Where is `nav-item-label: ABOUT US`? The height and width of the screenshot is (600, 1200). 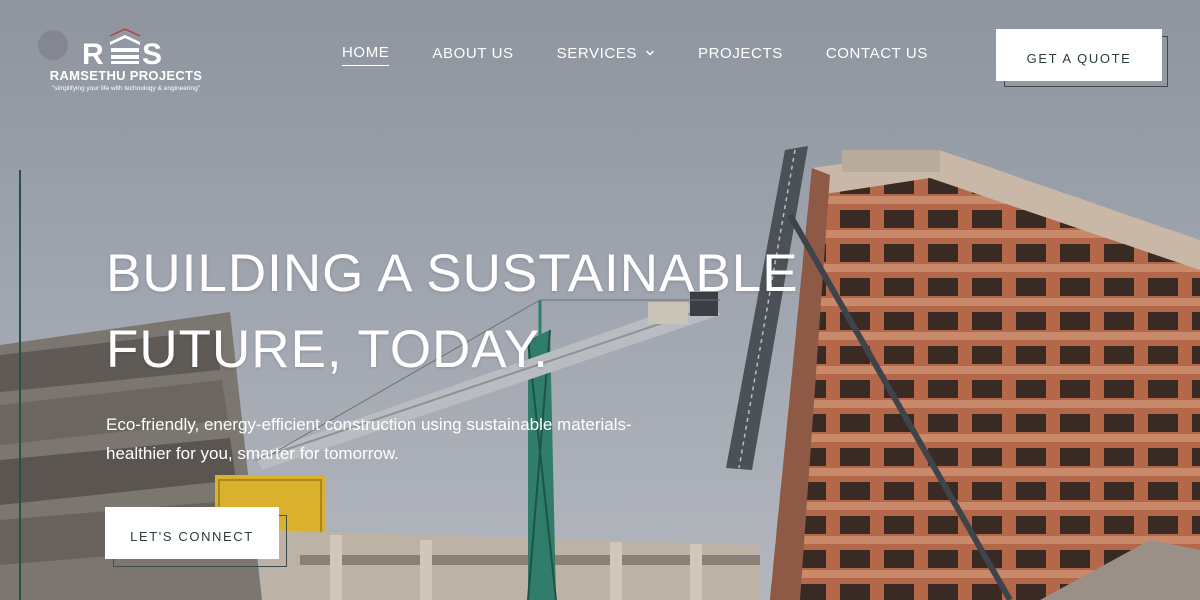 nav-item-label: ABOUT US is located at coordinates (473, 53).